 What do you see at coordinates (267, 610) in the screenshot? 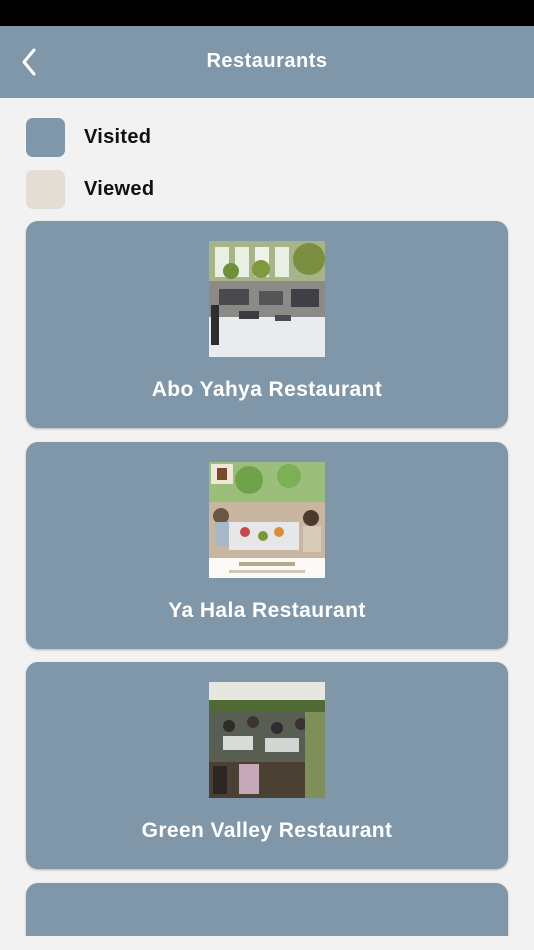
I see `restaurant-name: Ya Hala Restaurant` at bounding box center [267, 610].